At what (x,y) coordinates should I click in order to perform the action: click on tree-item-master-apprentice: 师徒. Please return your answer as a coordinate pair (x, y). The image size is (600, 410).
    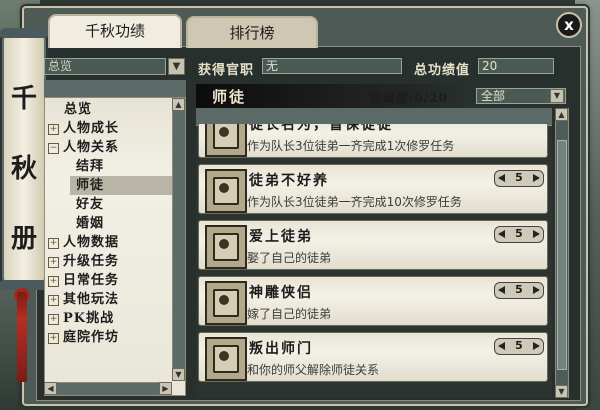
    Looking at the image, I should click on (121, 185).